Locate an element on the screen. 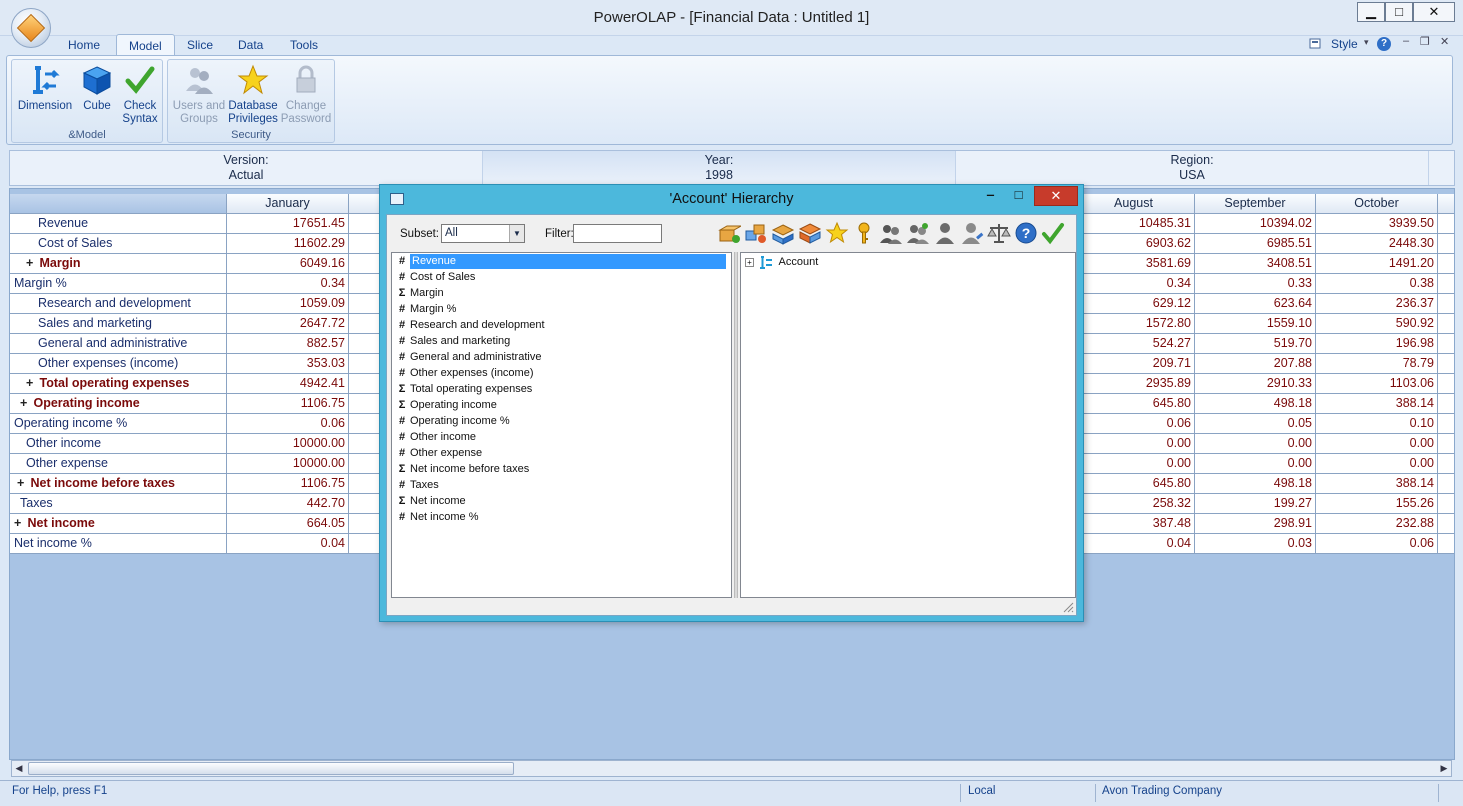 The image size is (1463, 806). list-item: # Other expenses (income) is located at coordinates (562, 374).